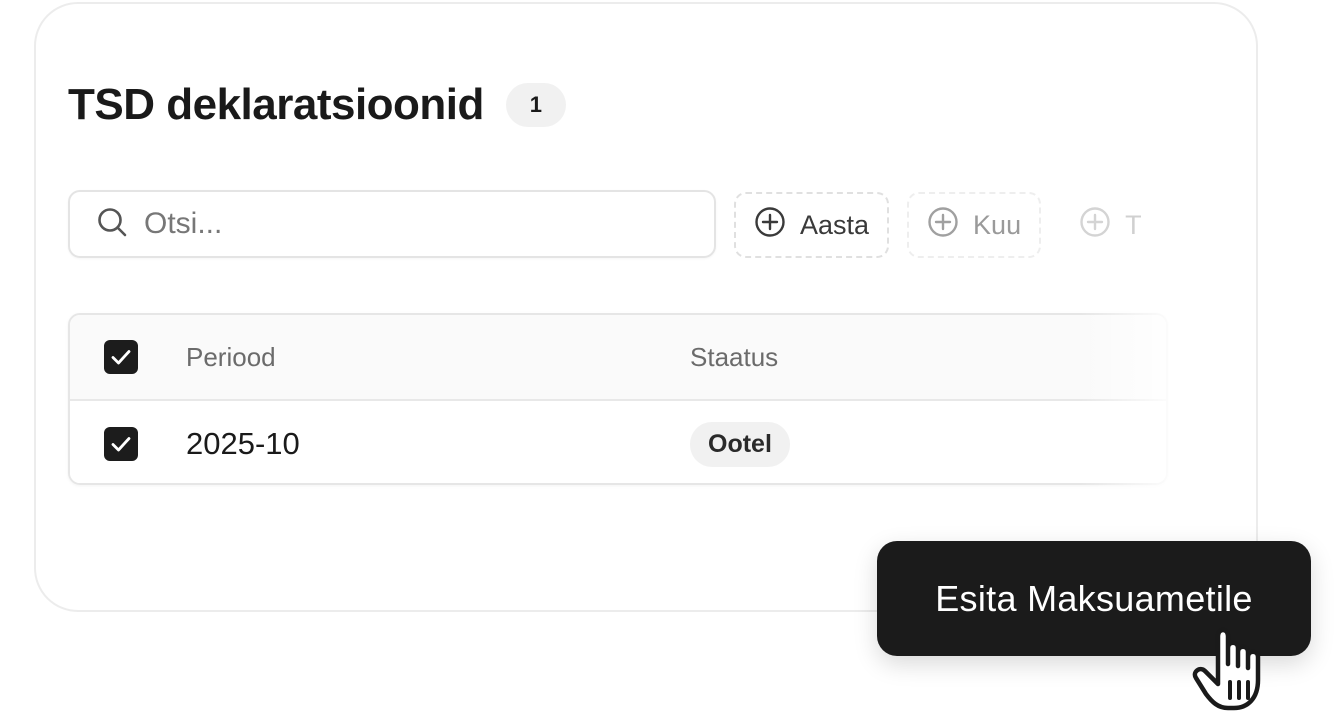 This screenshot has height=719, width=1344. I want to click on status-badge: Ootel, so click(740, 444).